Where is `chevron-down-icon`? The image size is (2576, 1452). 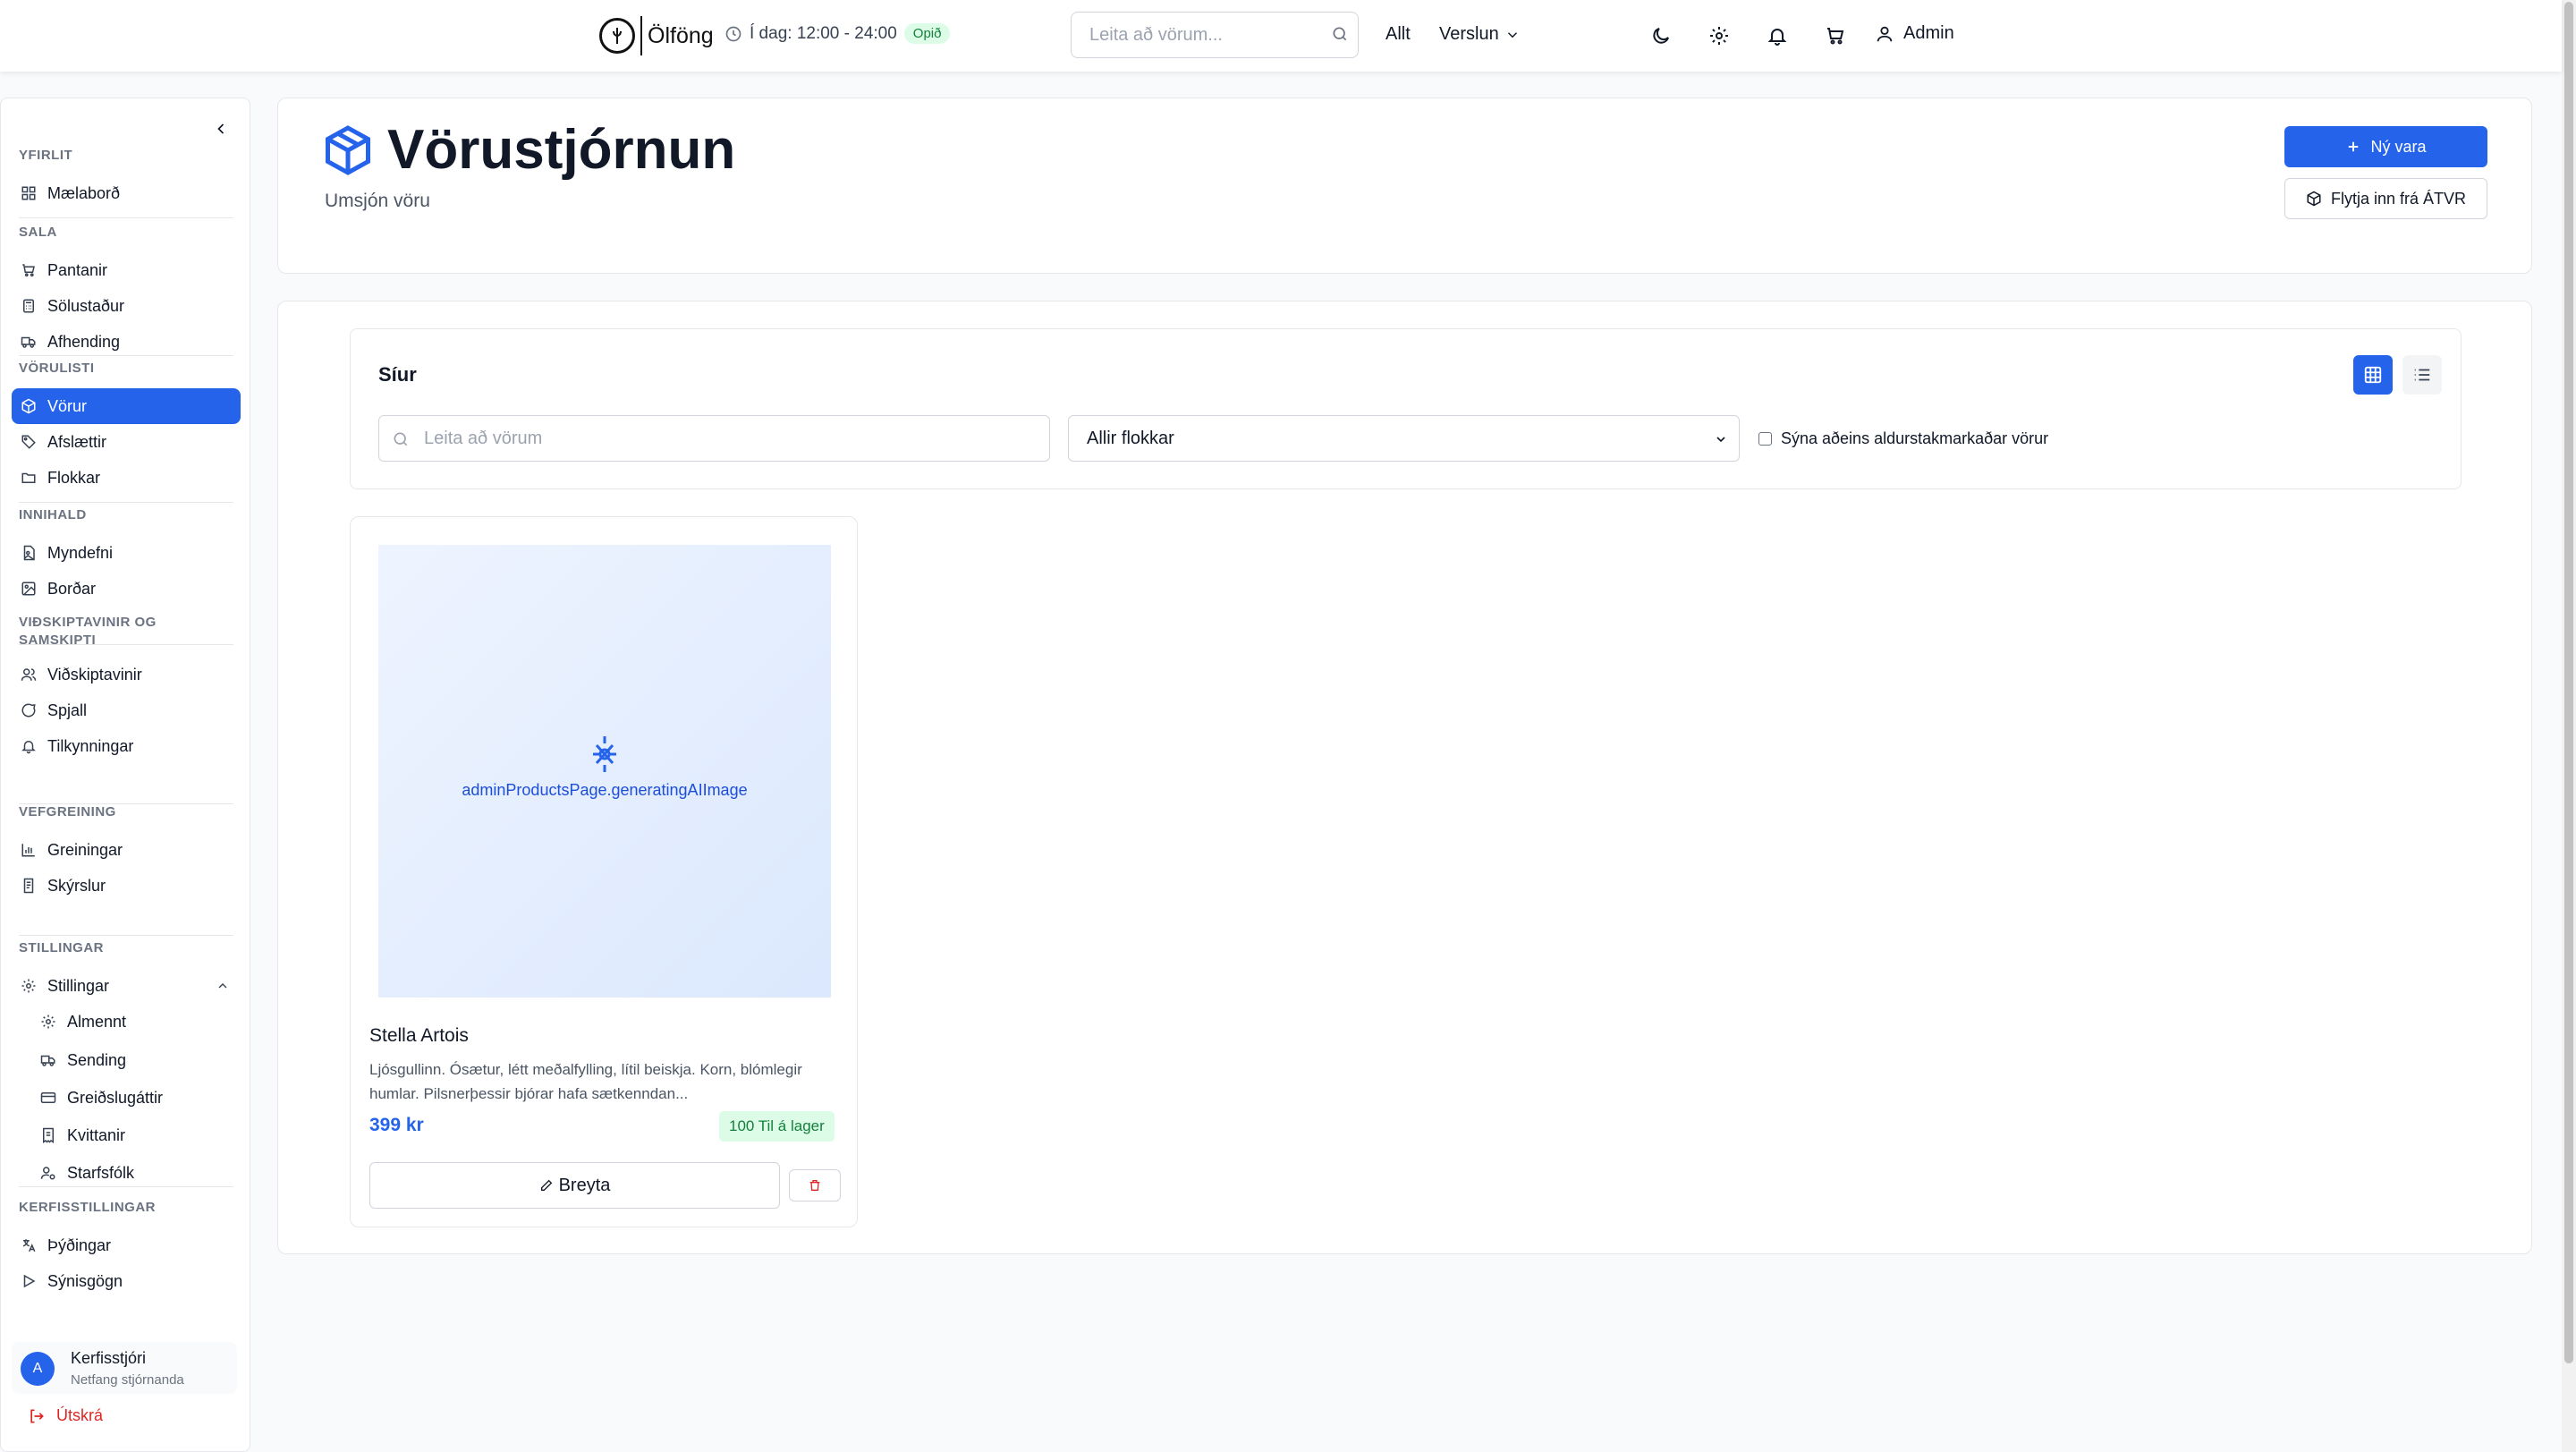 chevron-down-icon is located at coordinates (1512, 35).